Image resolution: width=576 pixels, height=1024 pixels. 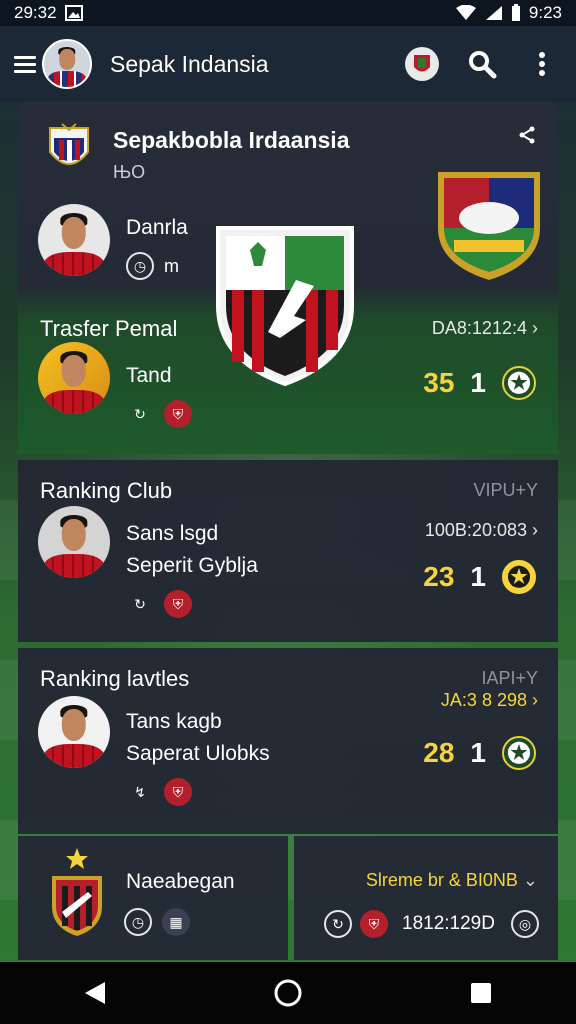 I want to click on player-line-1: Tans kagb, so click(x=174, y=721).